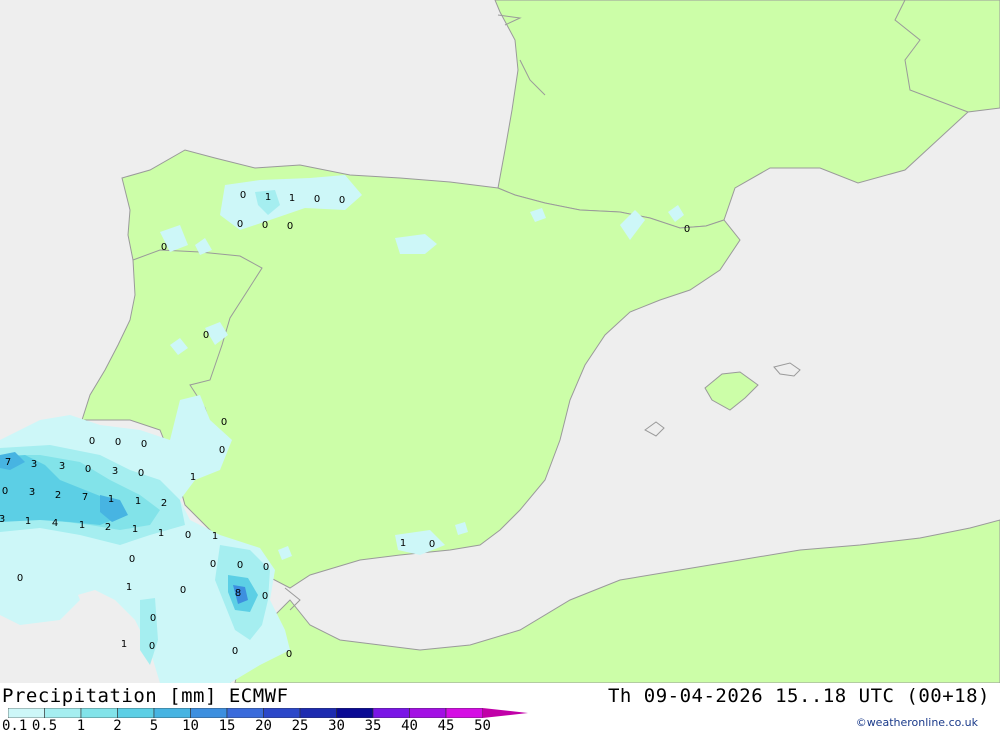  What do you see at coordinates (145, 696) in the screenshot?
I see `map-title: Precipitation [mm] ECMWF` at bounding box center [145, 696].